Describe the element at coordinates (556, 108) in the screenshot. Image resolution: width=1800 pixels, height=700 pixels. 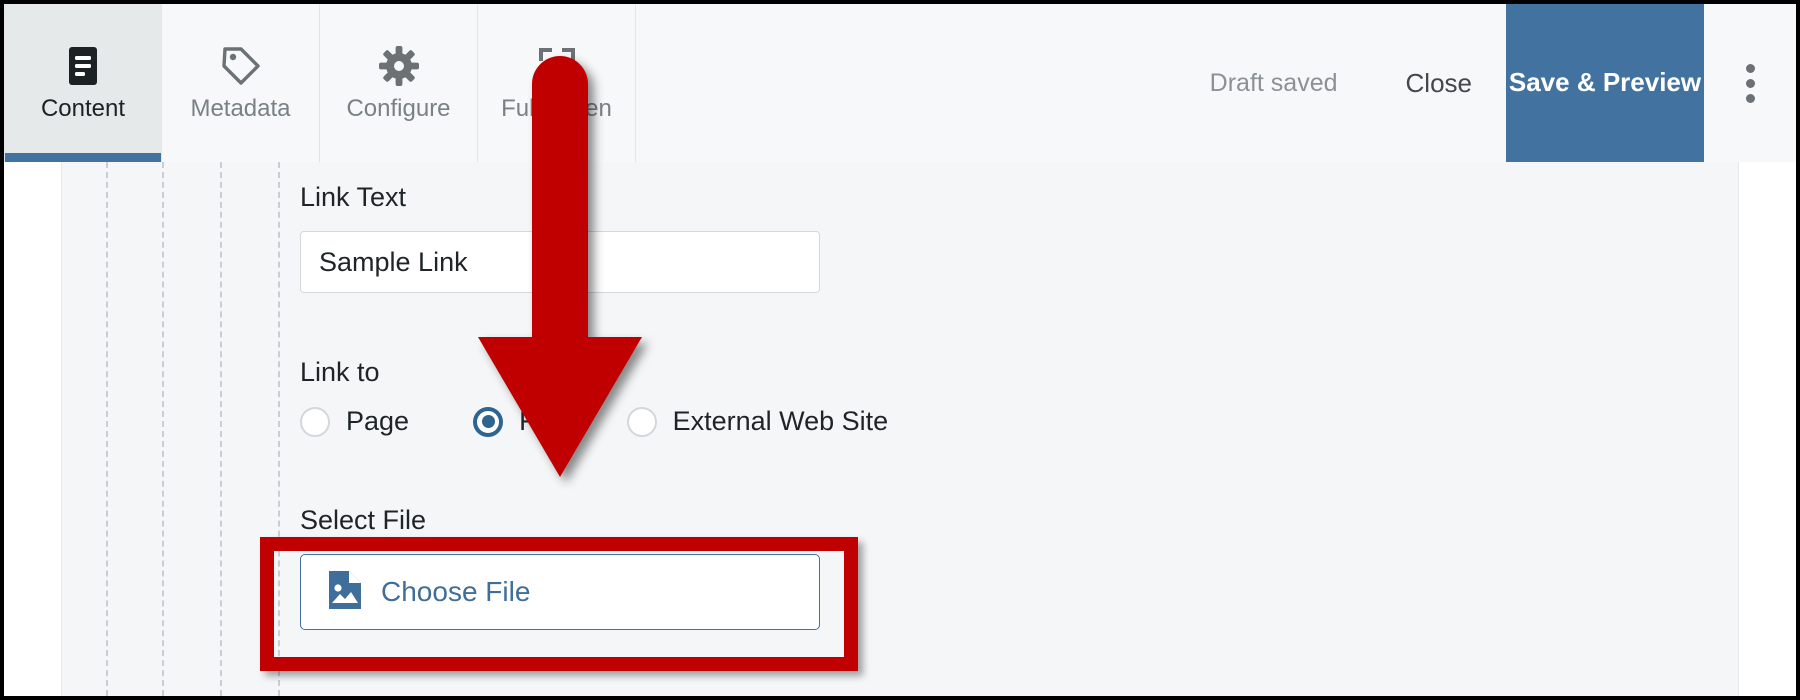
I see `tab-fullscreen-label: Fullscreen` at that location.